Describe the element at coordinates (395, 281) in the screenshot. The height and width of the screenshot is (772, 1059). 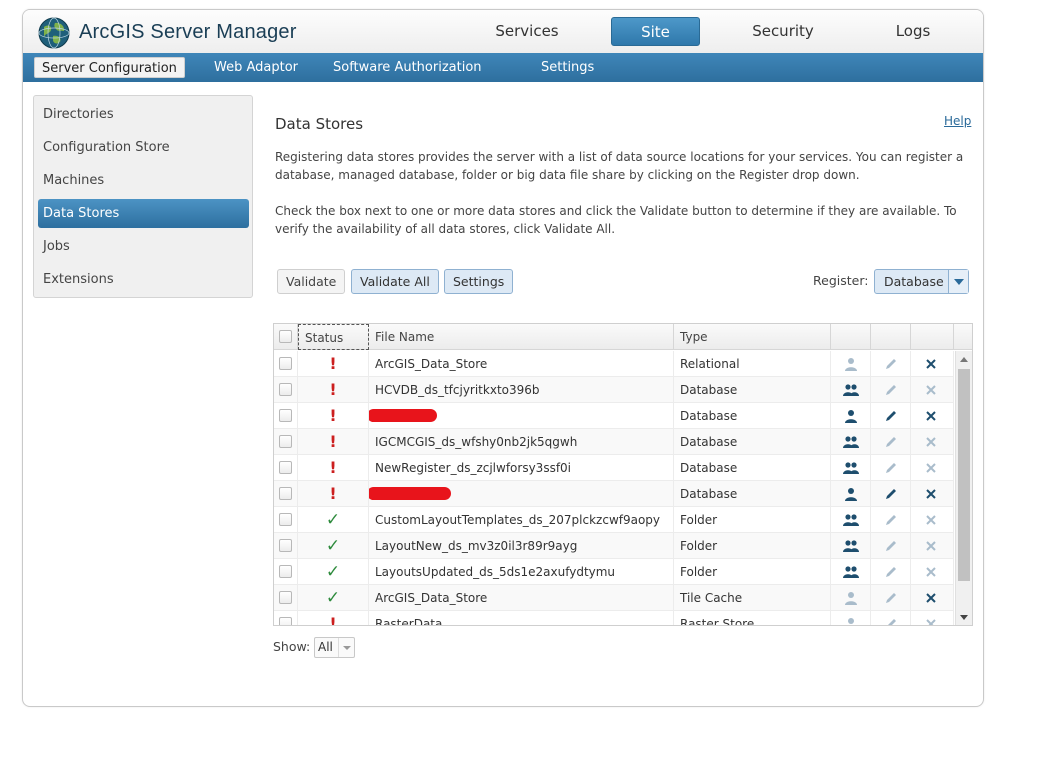
I see `validate-all-button: Validate All` at that location.